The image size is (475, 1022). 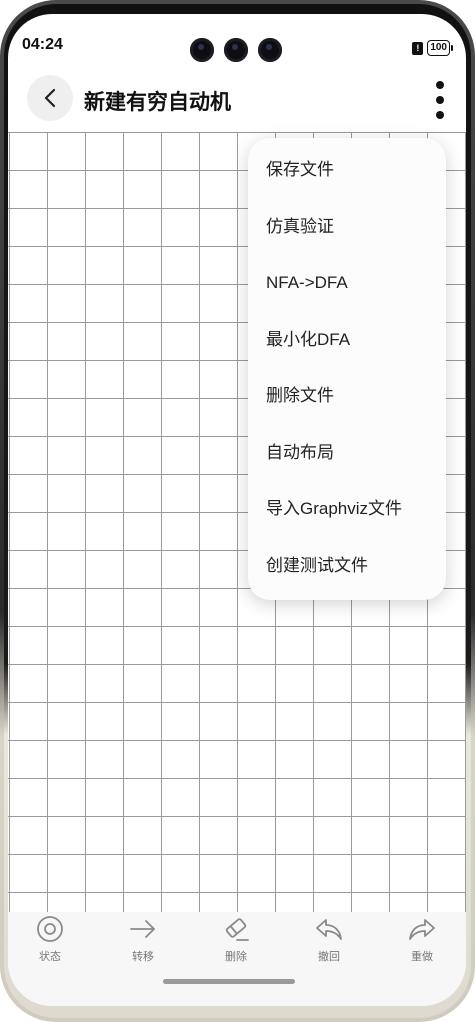 What do you see at coordinates (329, 944) in the screenshot?
I see `toolbar-undo-button: 撤回` at bounding box center [329, 944].